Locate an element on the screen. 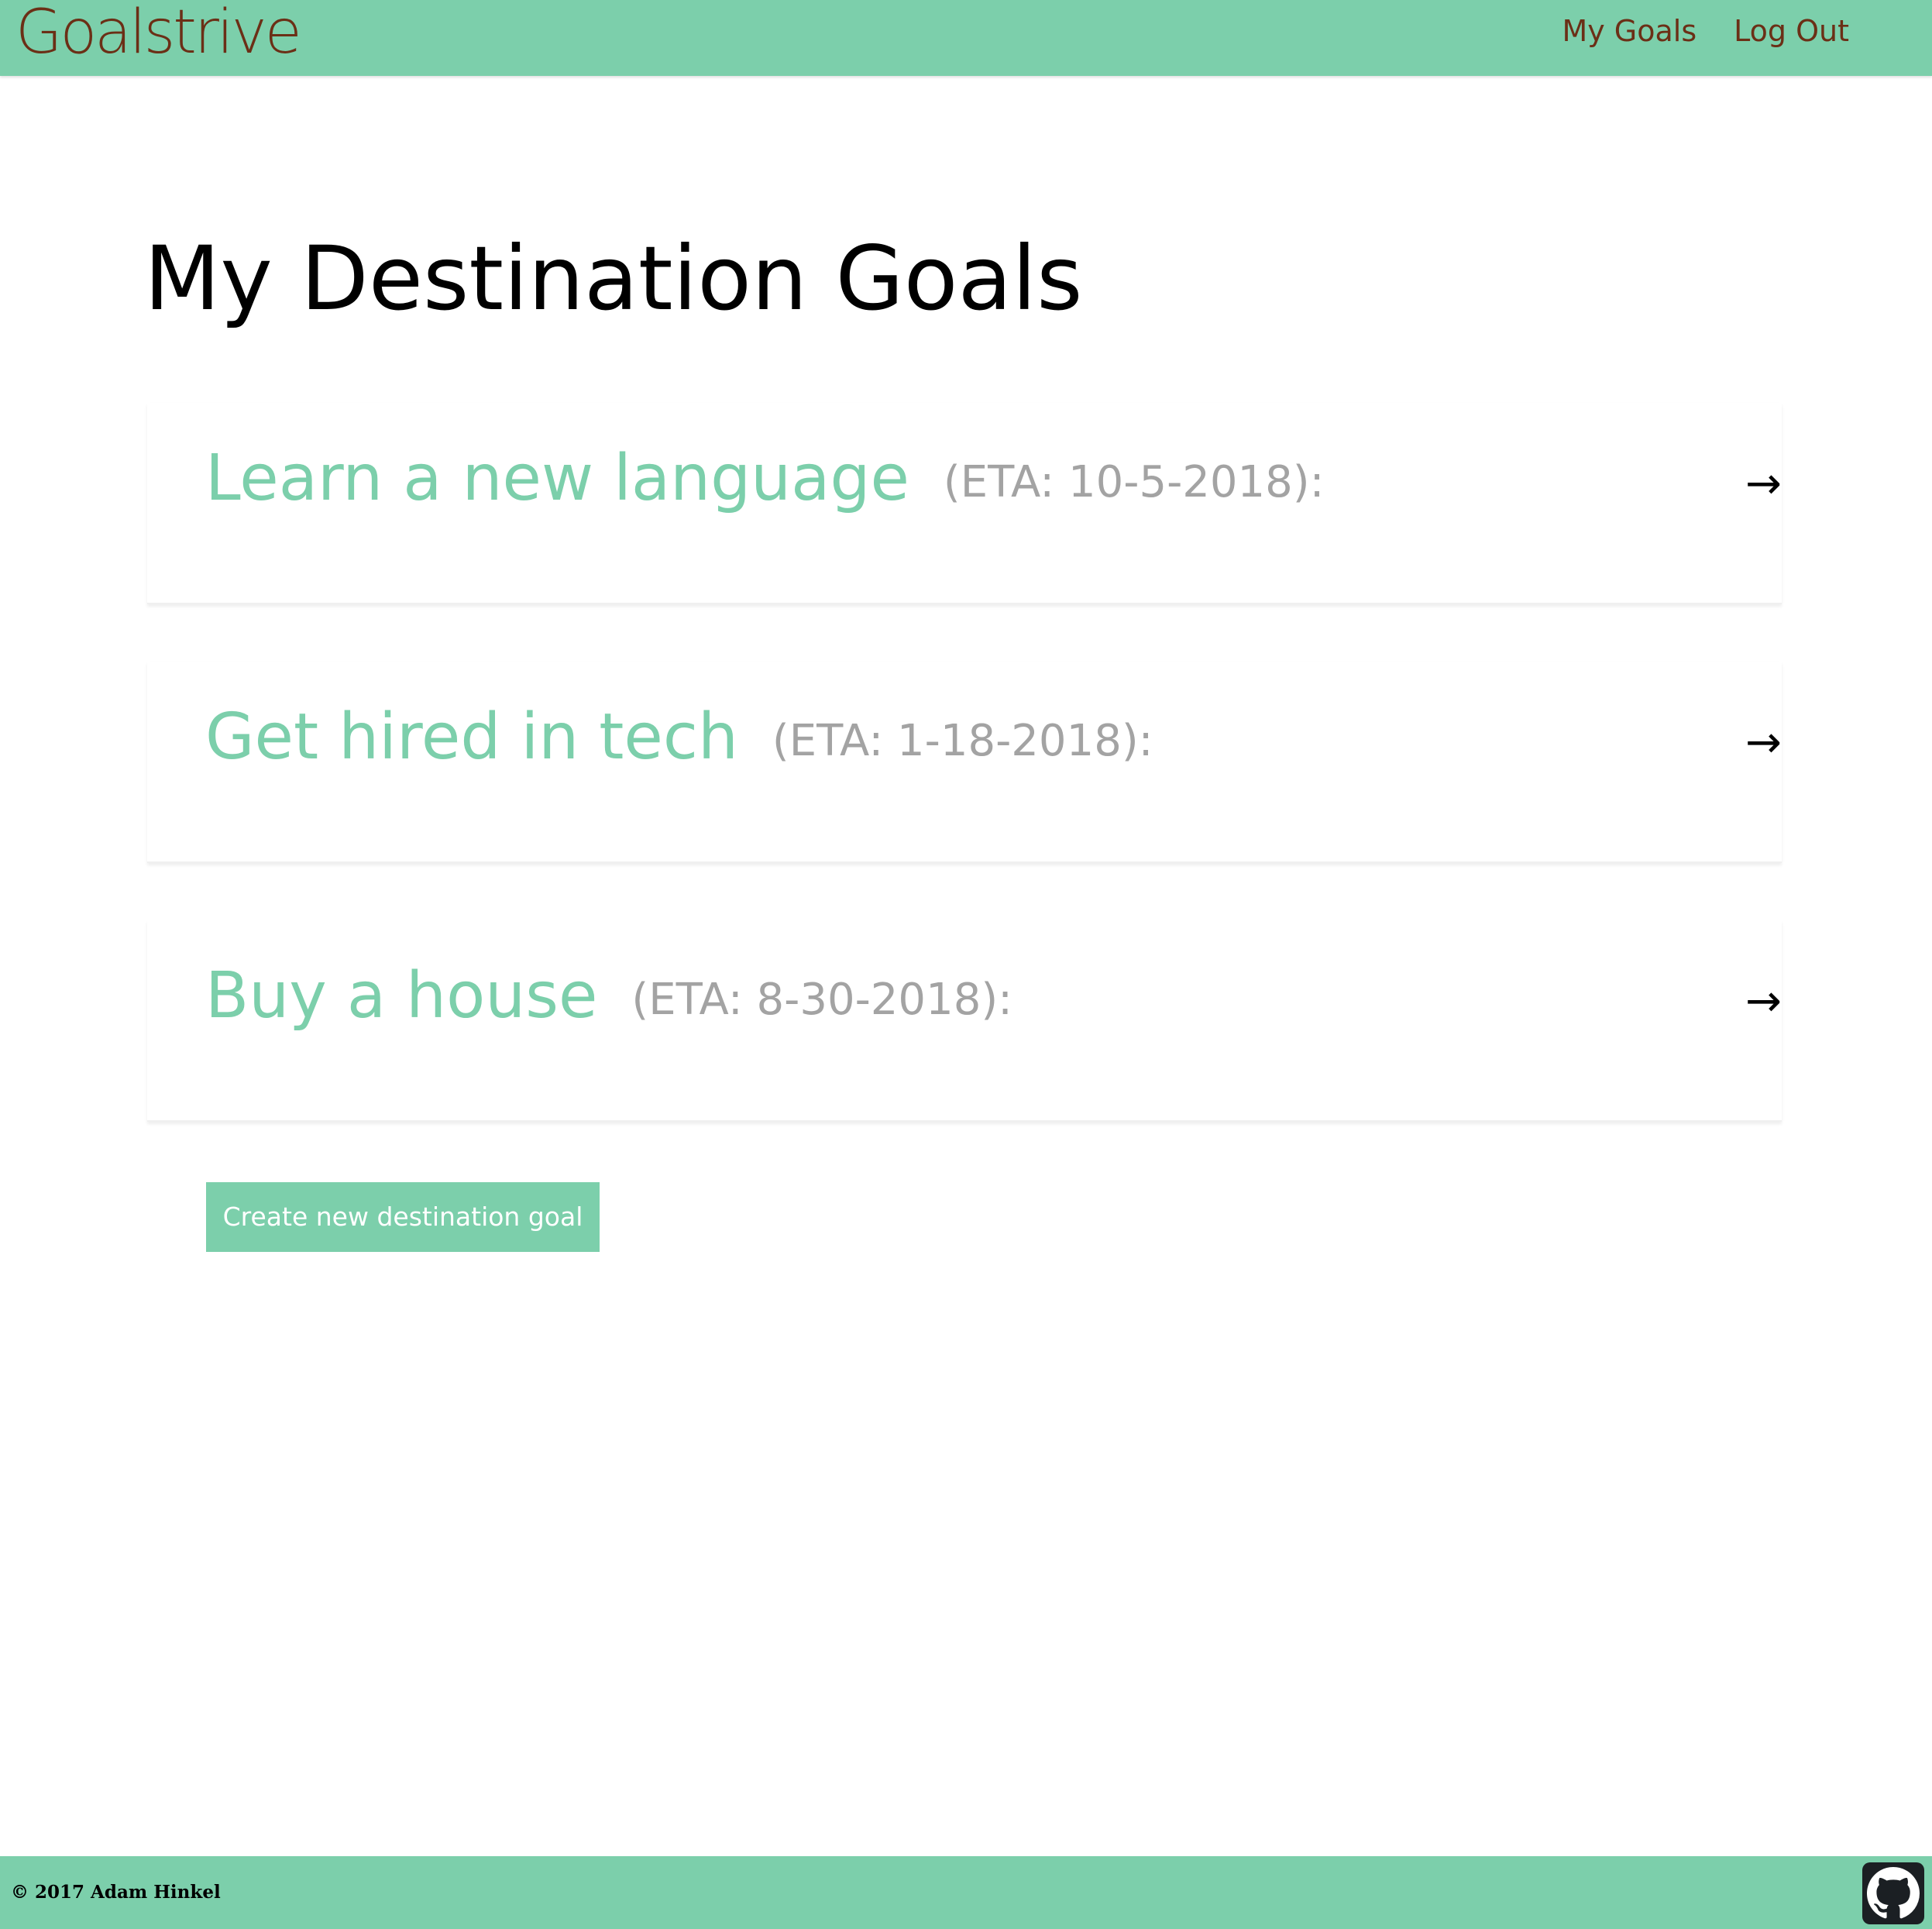 The width and height of the screenshot is (1932, 1929). footer: © 2017 Adam Hinkel is located at coordinates (966, 1892).